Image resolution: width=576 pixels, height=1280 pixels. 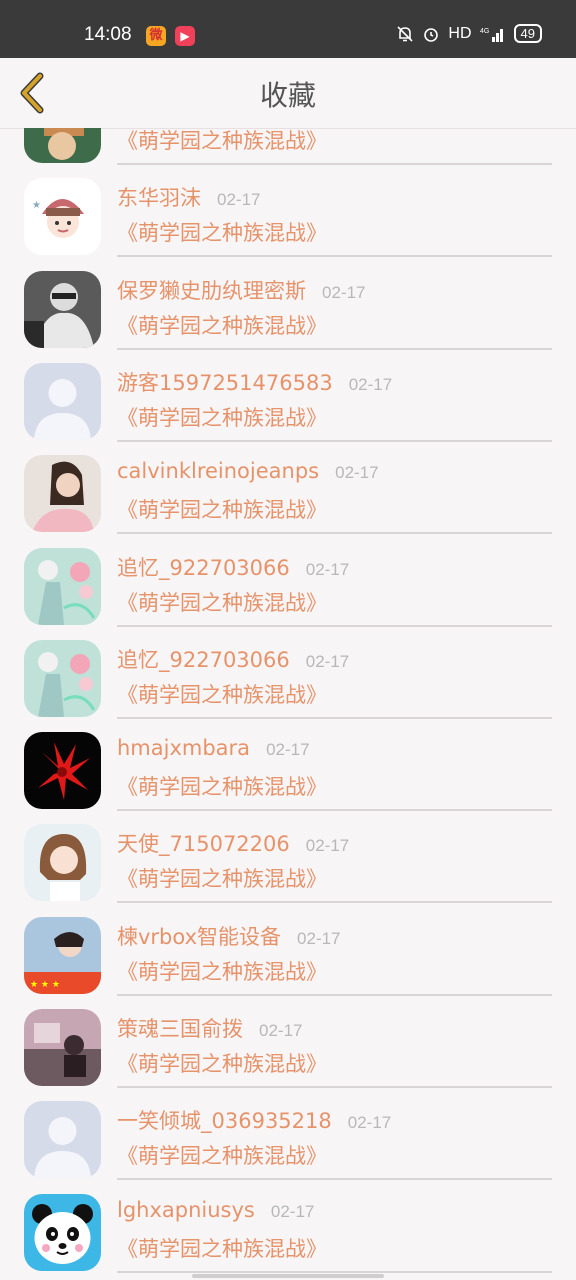 What do you see at coordinates (156, 36) in the screenshot?
I see `weibo-icon: 微` at bounding box center [156, 36].